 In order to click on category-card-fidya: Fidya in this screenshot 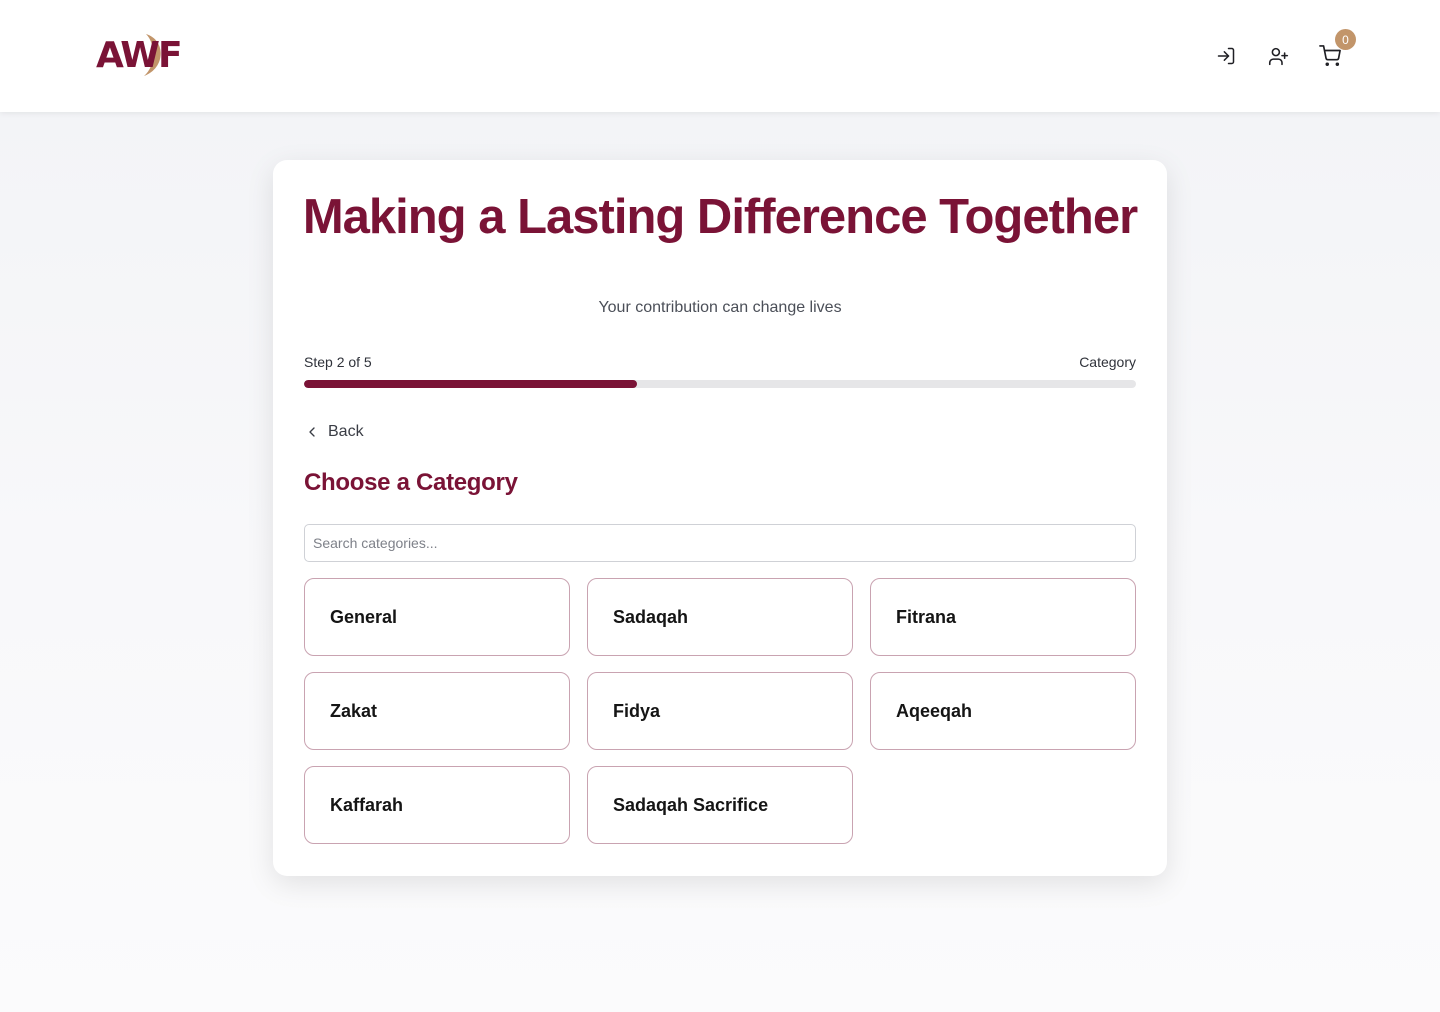, I will do `click(720, 711)`.